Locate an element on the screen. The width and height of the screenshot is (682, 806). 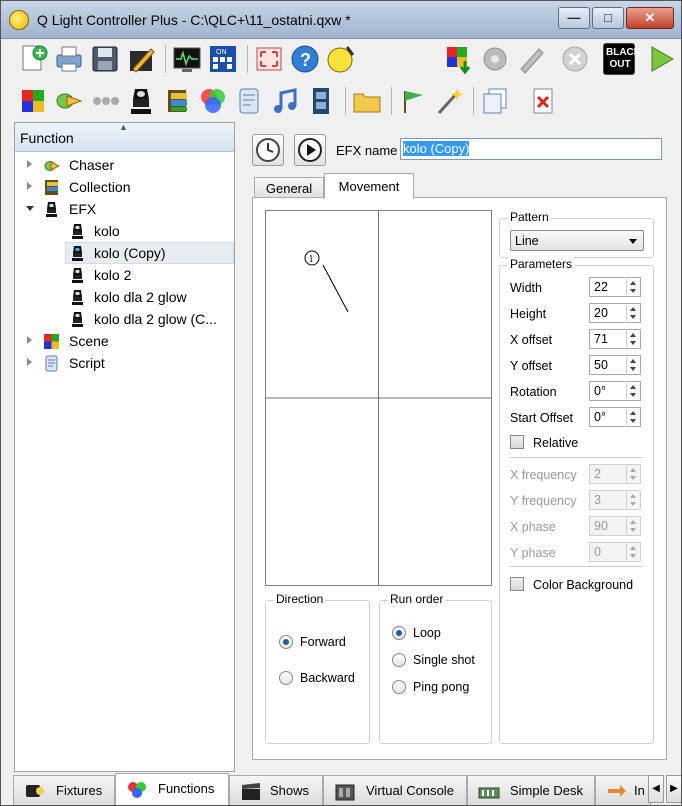
new-script-icon is located at coordinates (249, 101).